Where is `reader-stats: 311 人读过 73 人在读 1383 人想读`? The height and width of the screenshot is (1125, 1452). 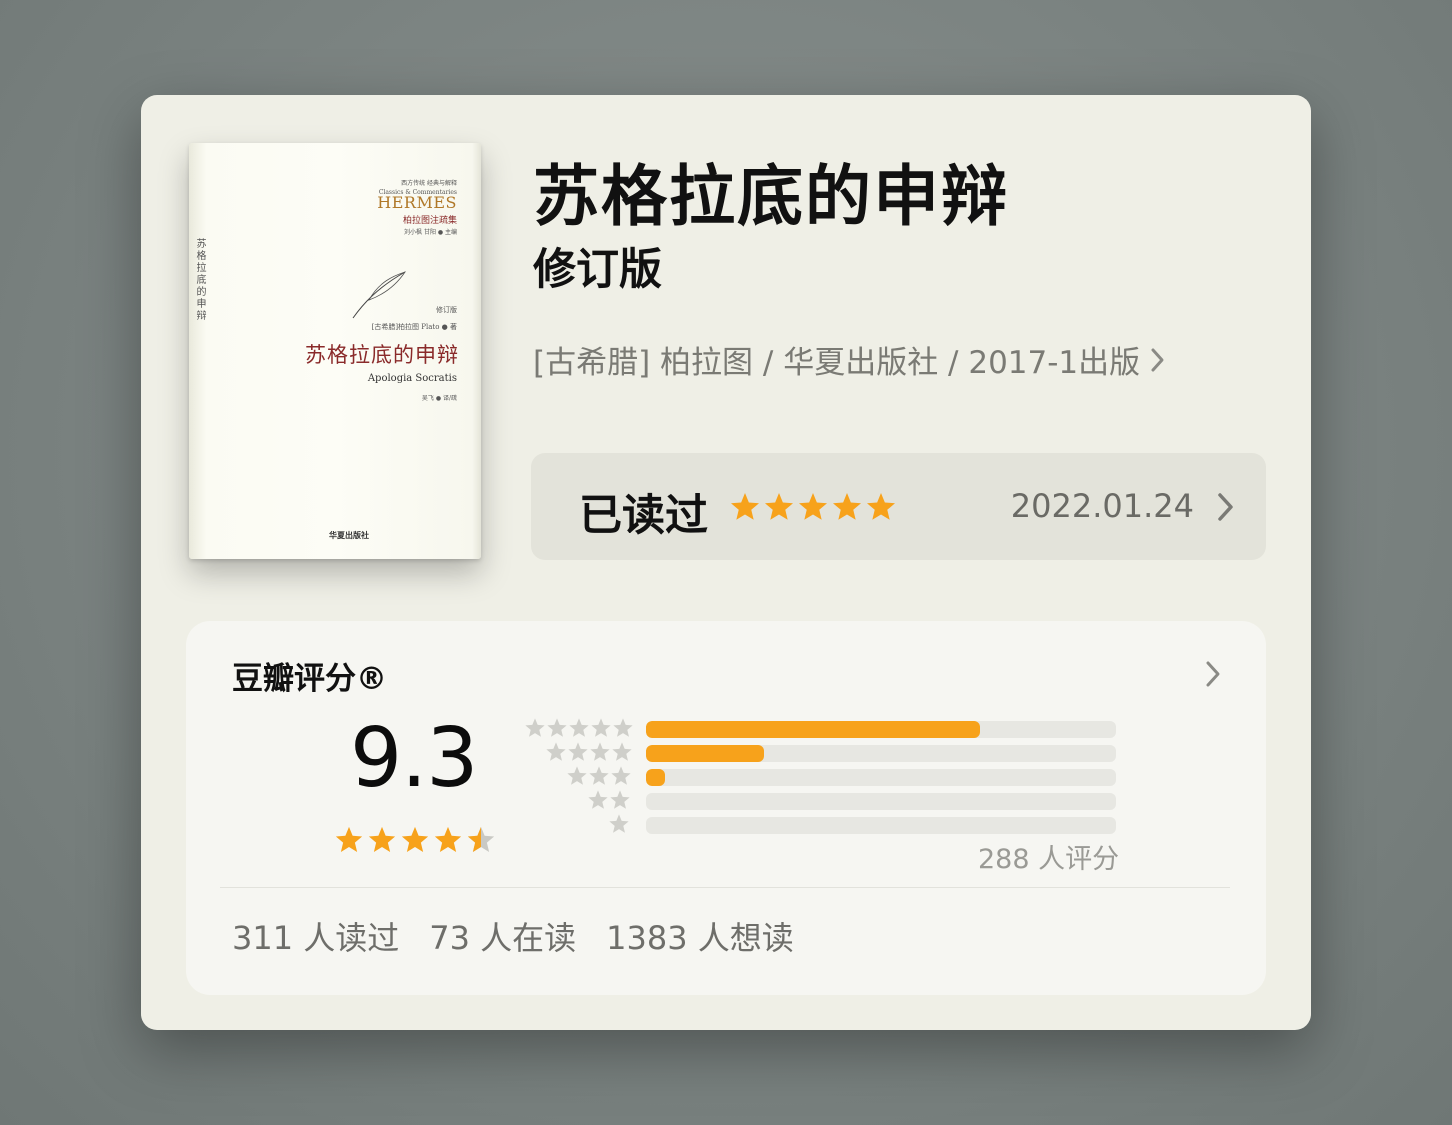
reader-stats: 311 人读过 73 人在读 1383 人想读 is located at coordinates (513, 936).